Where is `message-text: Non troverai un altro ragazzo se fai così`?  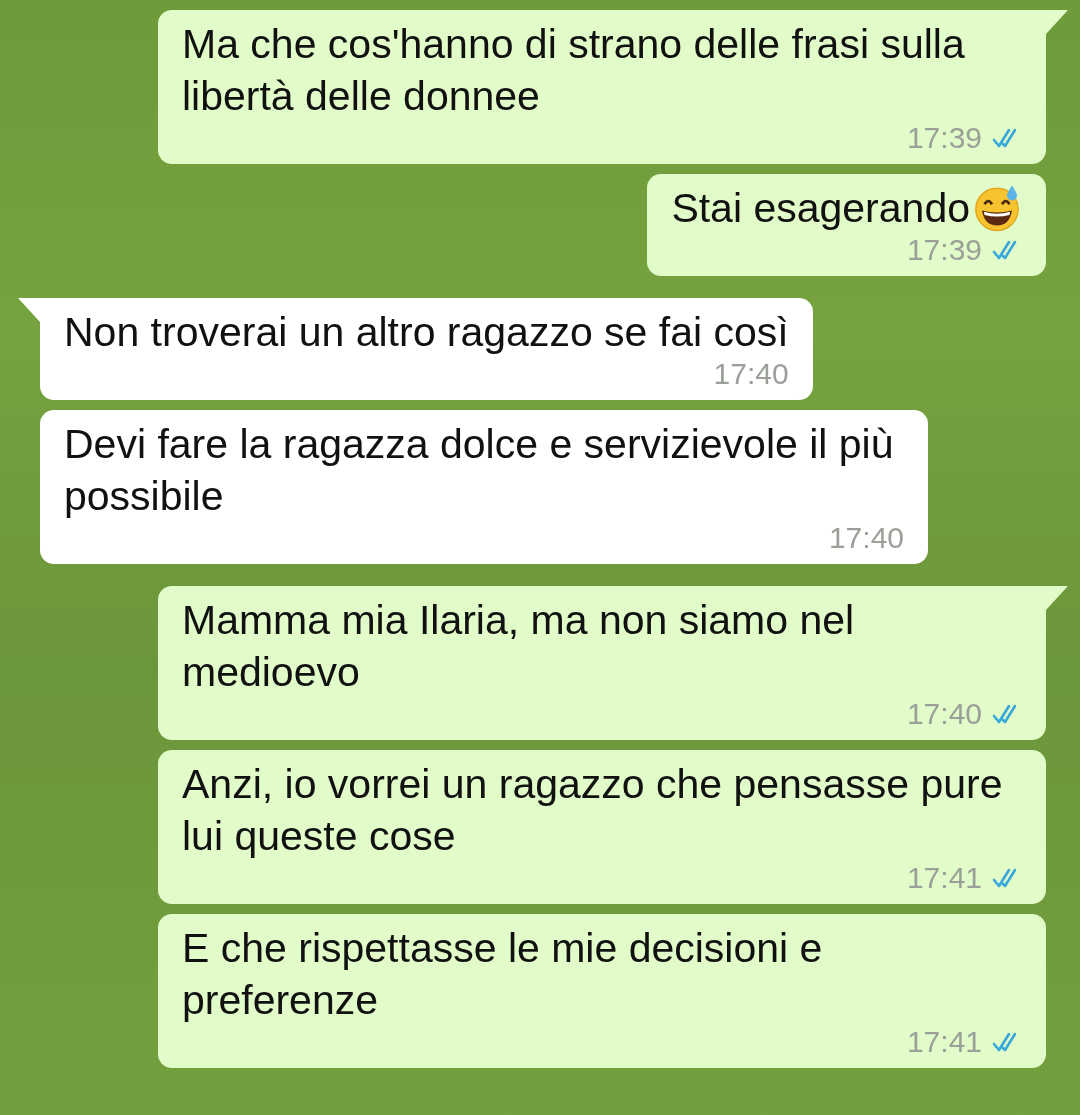 message-text: Non troverai un altro ragazzo se fai così is located at coordinates (426, 332).